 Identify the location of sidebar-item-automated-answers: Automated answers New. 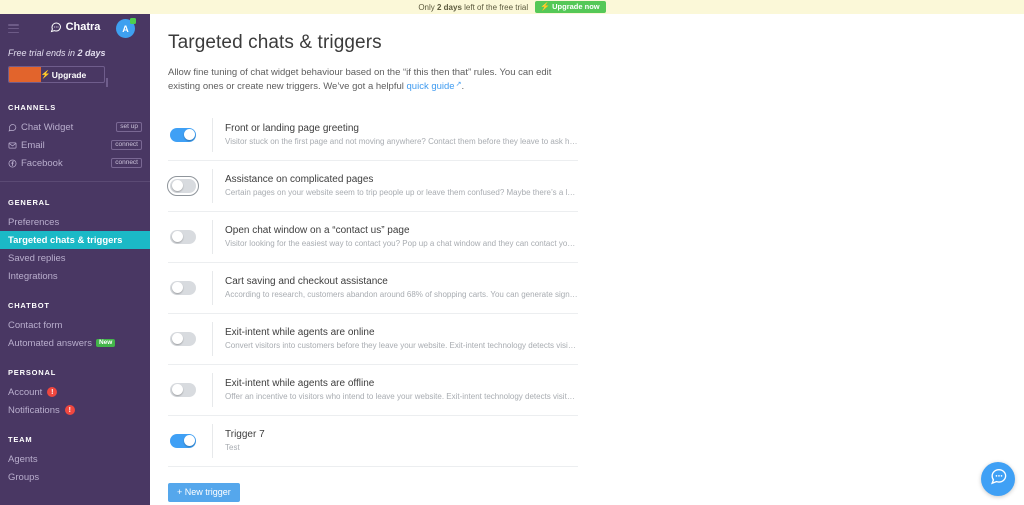
(75, 343).